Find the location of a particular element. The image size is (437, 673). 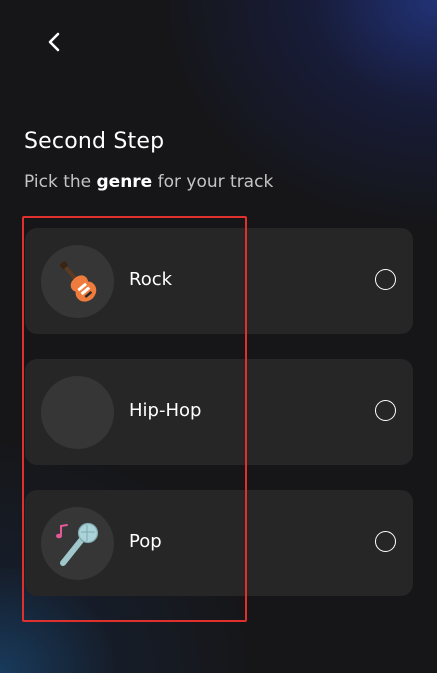

chevron-left-icon is located at coordinates (54, 42).